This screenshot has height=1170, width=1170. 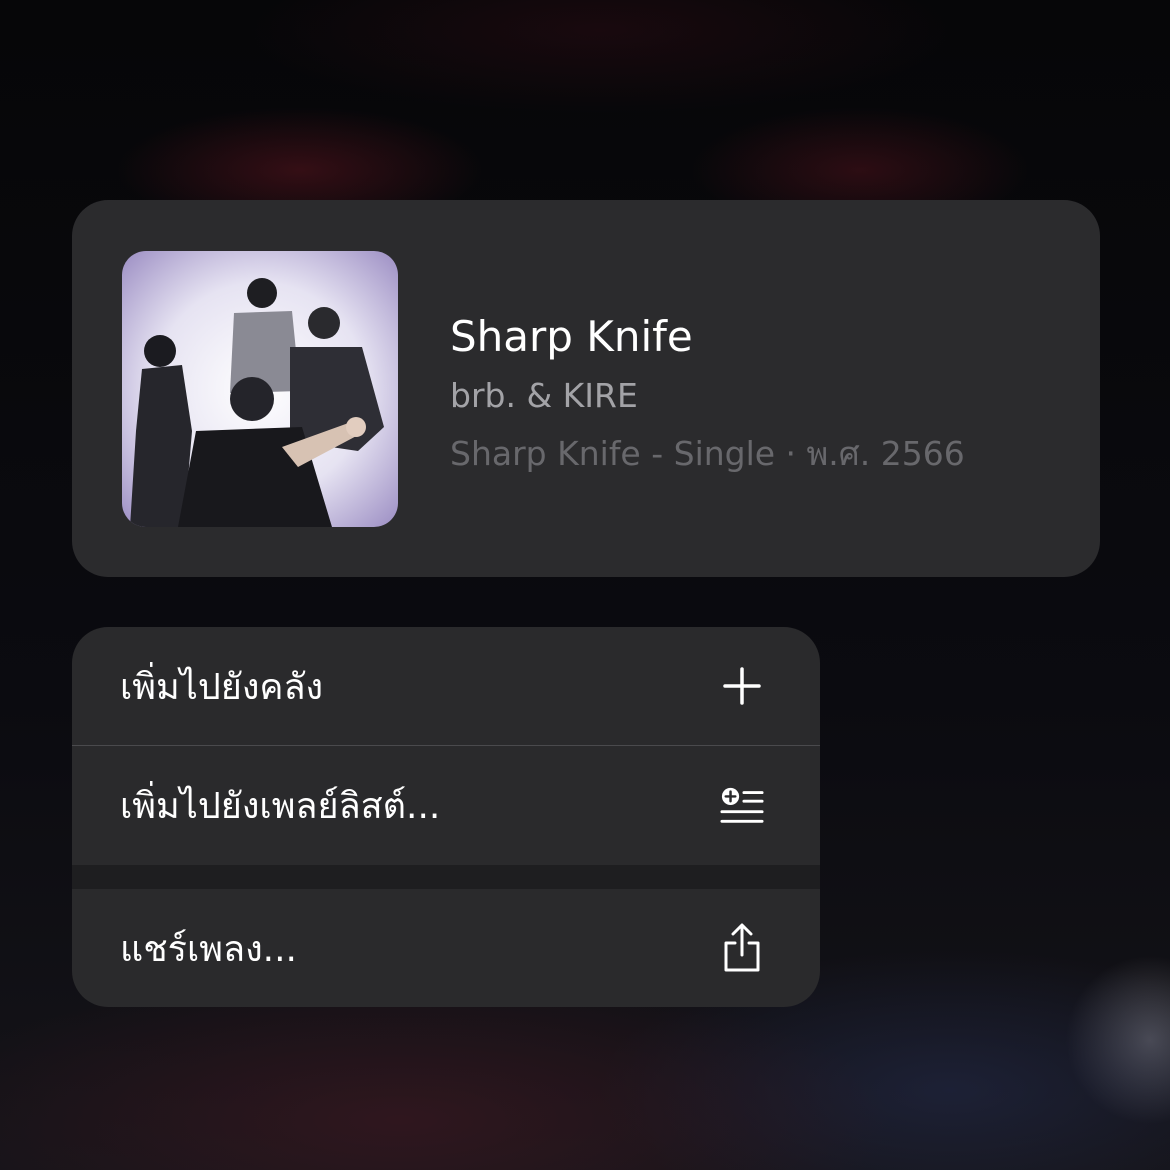 I want to click on song-album-year: Sharp Knife - Single · พ.ศ. 2566, so click(x=707, y=453).